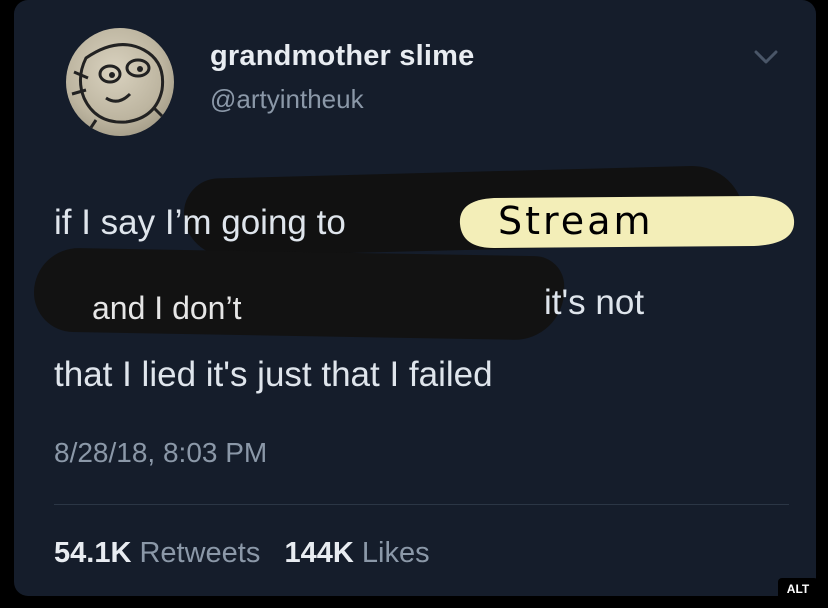 Image resolution: width=828 pixels, height=608 pixels. What do you see at coordinates (287, 99) in the screenshot?
I see `user-handle: @artyintheuk` at bounding box center [287, 99].